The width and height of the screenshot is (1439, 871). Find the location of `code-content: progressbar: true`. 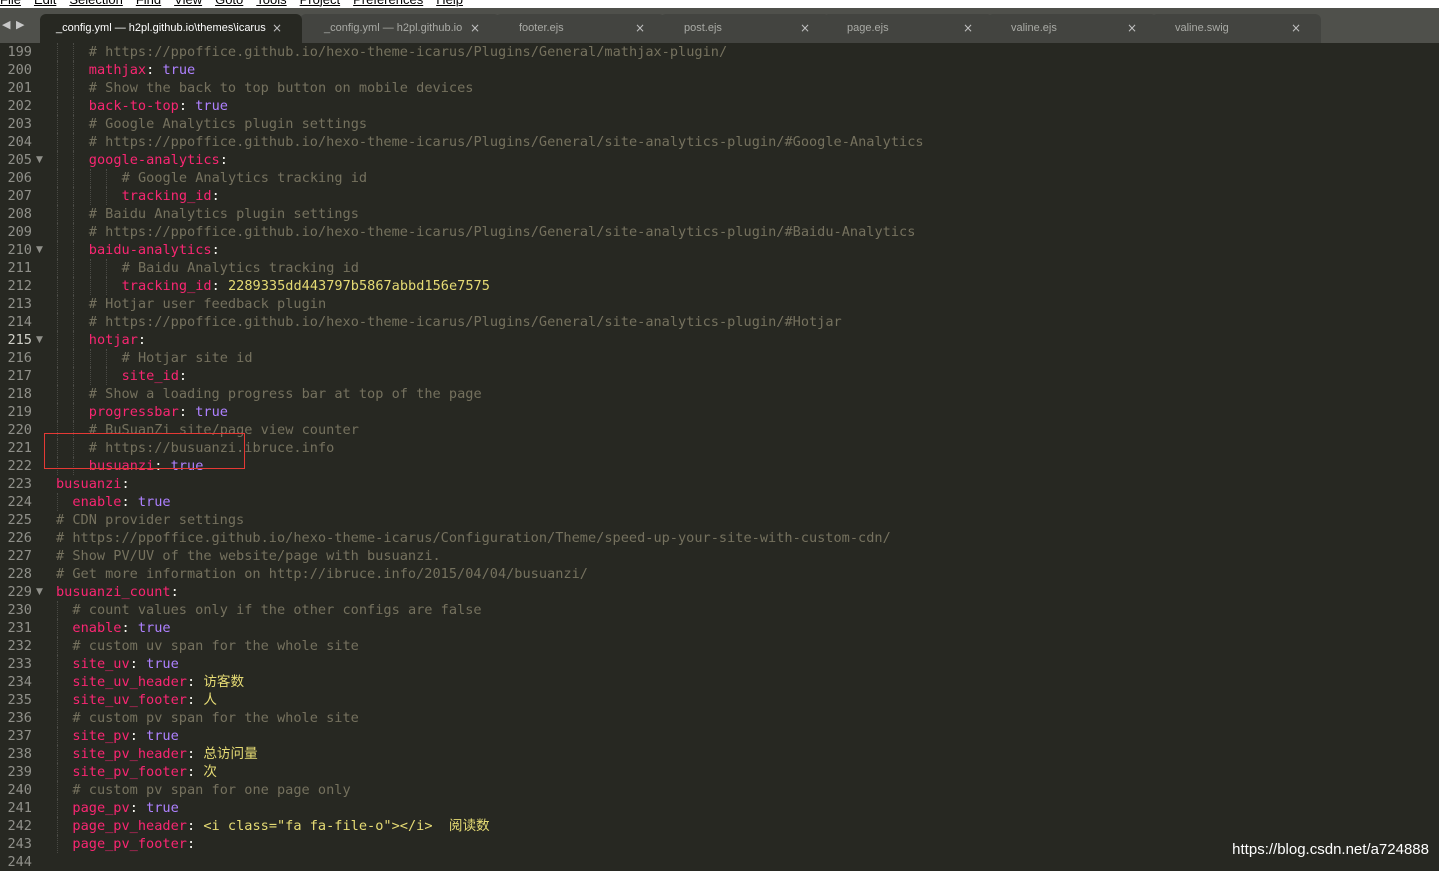

code-content: progressbar: true is located at coordinates (158, 412).